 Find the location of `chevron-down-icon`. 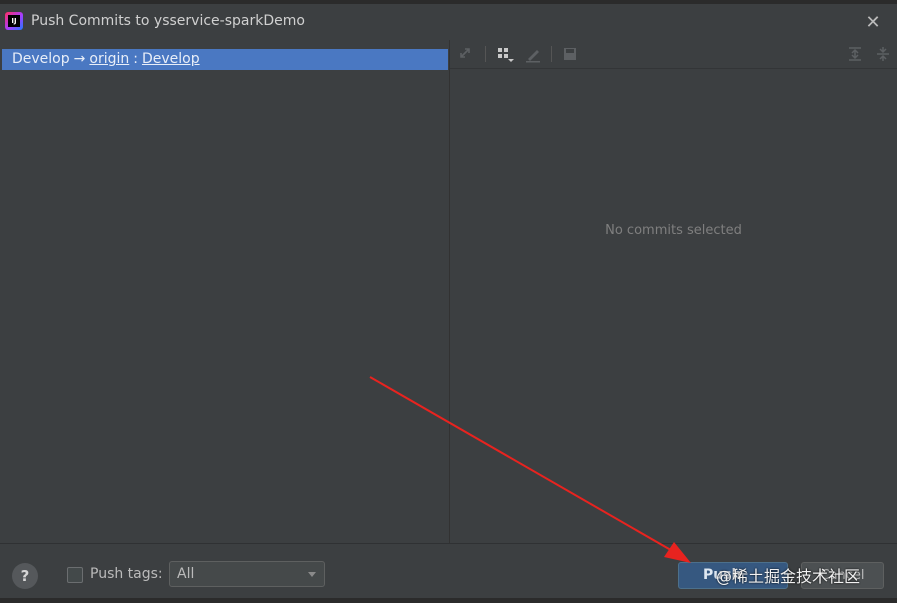

chevron-down-icon is located at coordinates (312, 574).